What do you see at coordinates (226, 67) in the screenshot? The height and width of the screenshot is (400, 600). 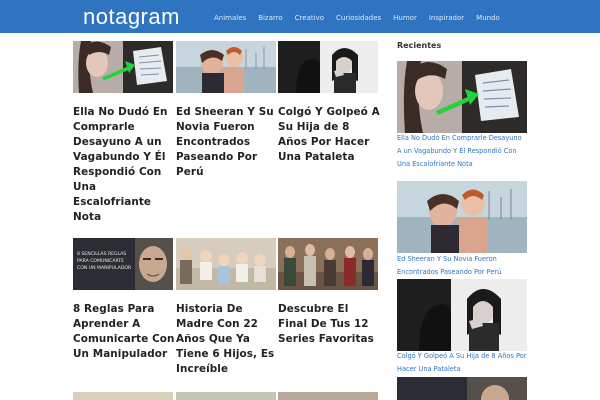 I see `article-thumbnail-couple-beach` at bounding box center [226, 67].